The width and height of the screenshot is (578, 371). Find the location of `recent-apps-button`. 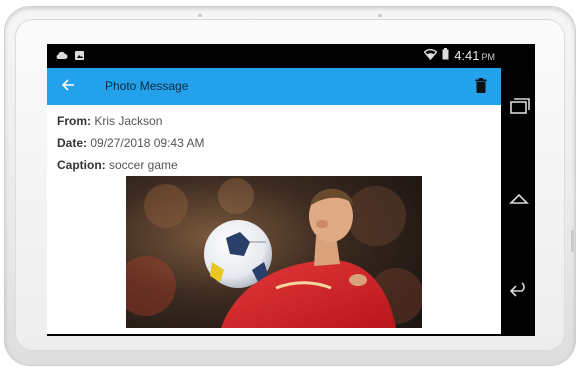

recent-apps-button is located at coordinates (519, 108).